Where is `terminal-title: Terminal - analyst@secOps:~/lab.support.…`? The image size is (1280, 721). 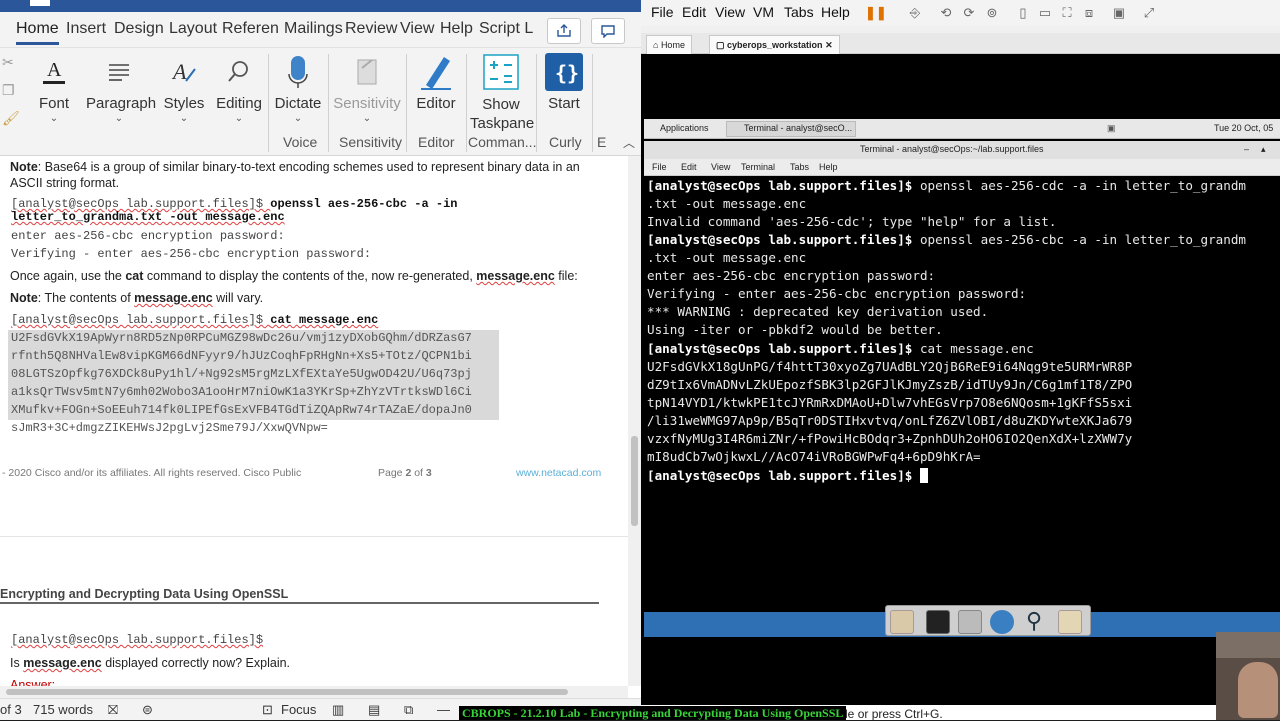
terminal-title: Terminal - analyst@secOps:~/lab.support.… is located at coordinates (952, 149).